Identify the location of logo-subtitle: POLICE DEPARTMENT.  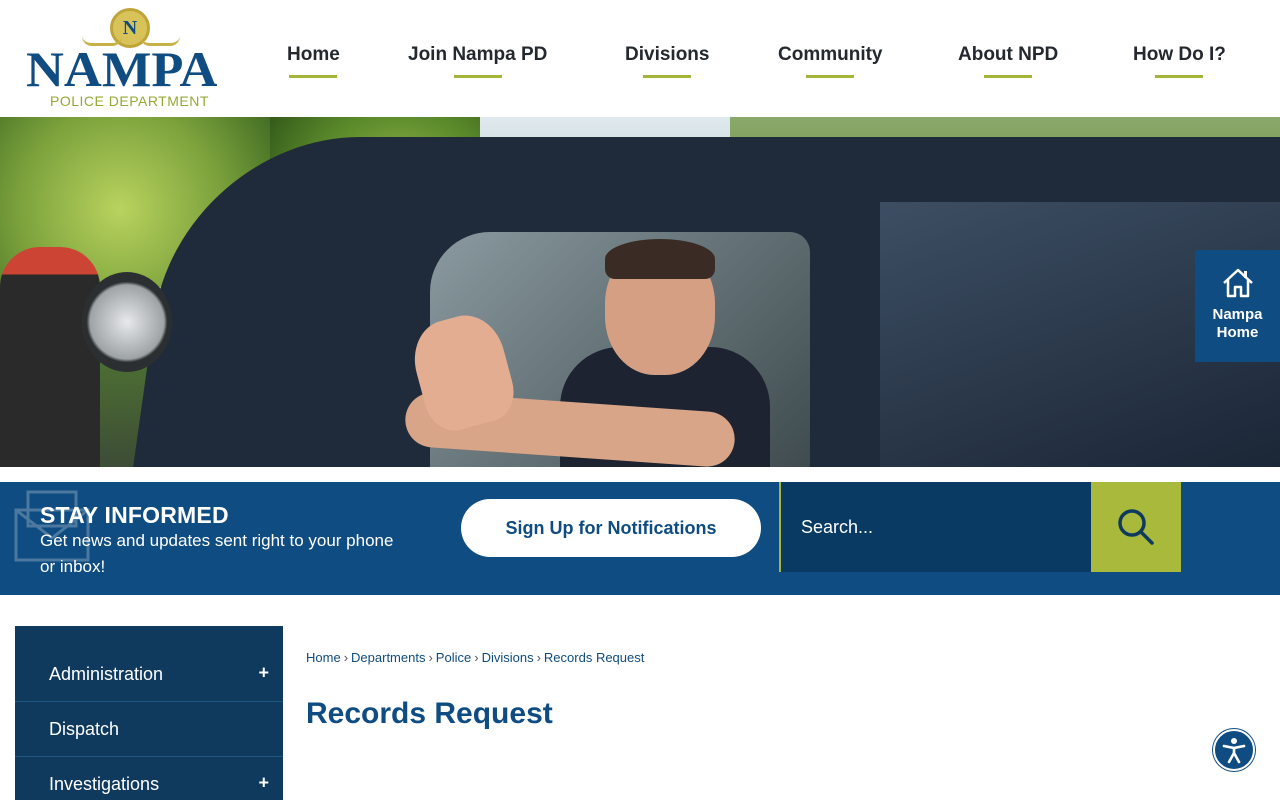
(129, 101).